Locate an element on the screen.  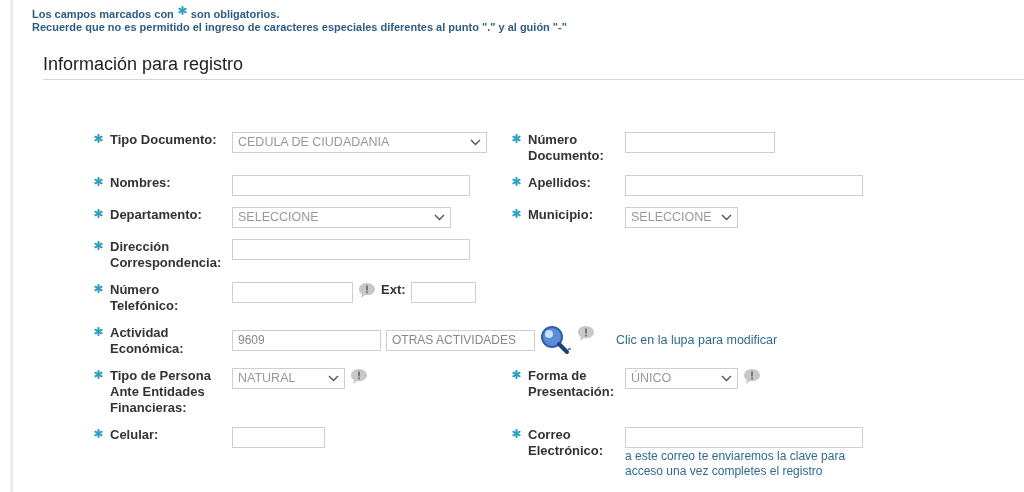
help-text: Clic en la lupa para modificar is located at coordinates (697, 340).